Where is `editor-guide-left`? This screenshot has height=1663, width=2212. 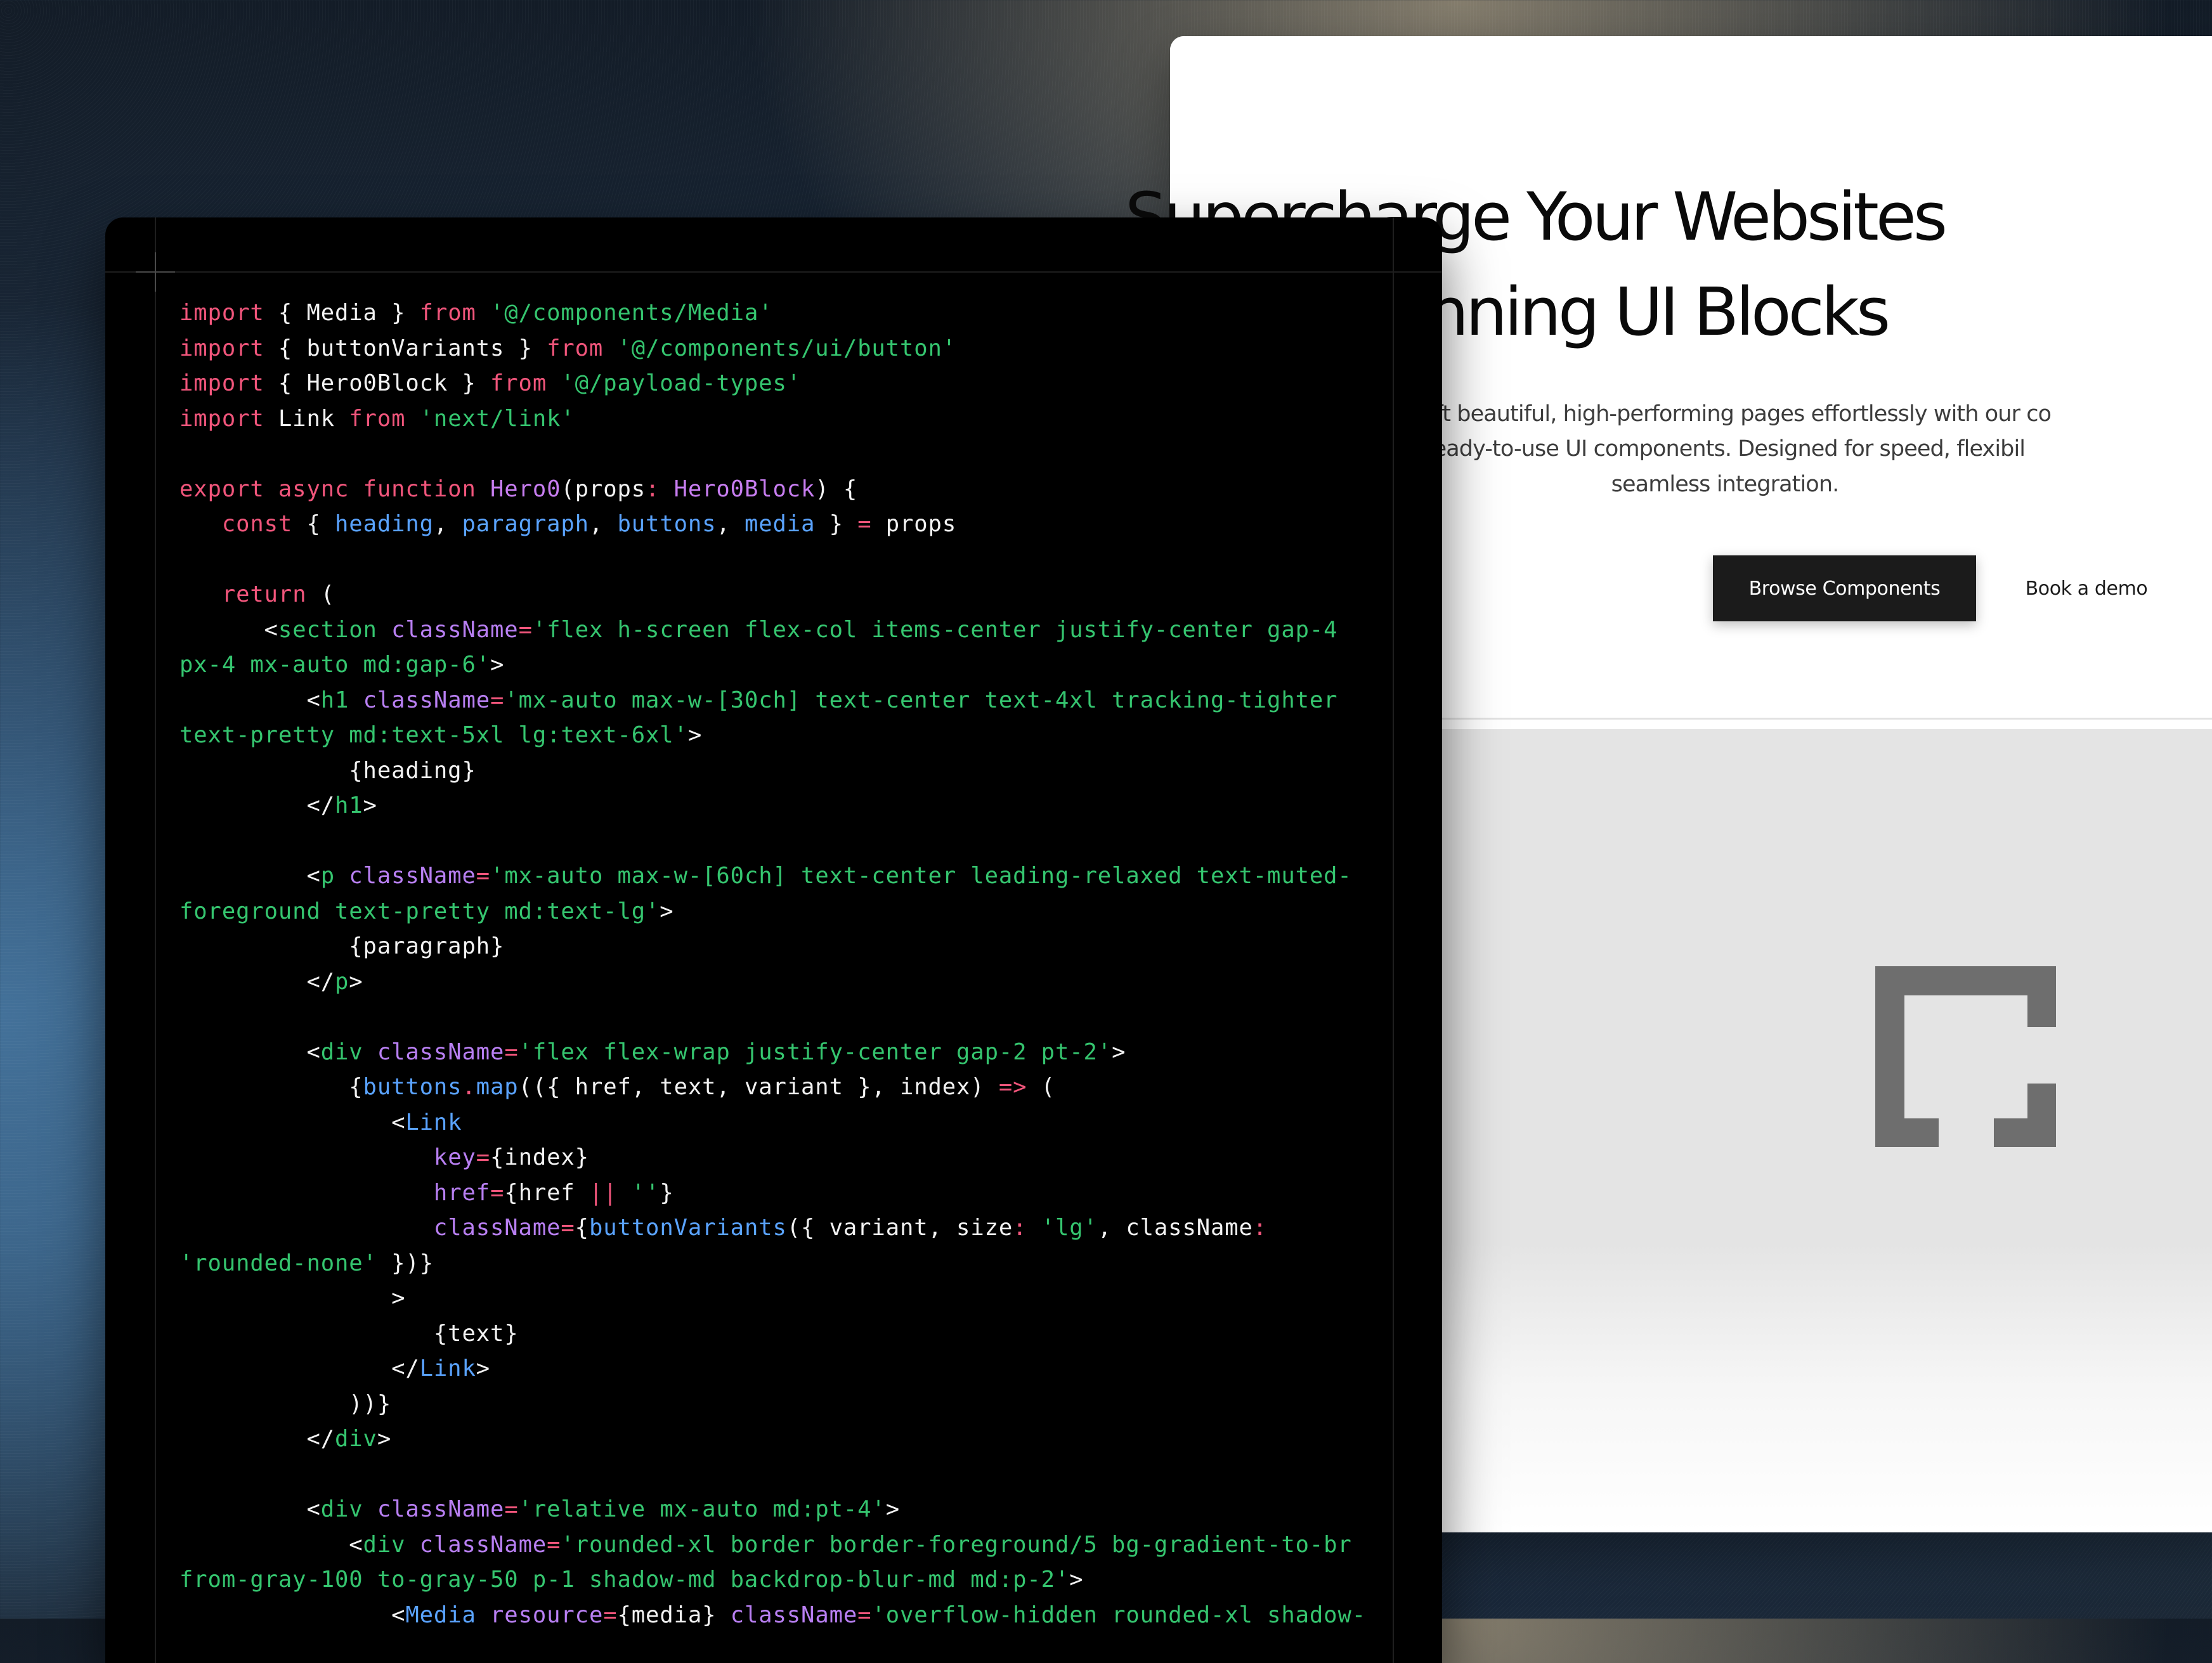 editor-guide-left is located at coordinates (155, 940).